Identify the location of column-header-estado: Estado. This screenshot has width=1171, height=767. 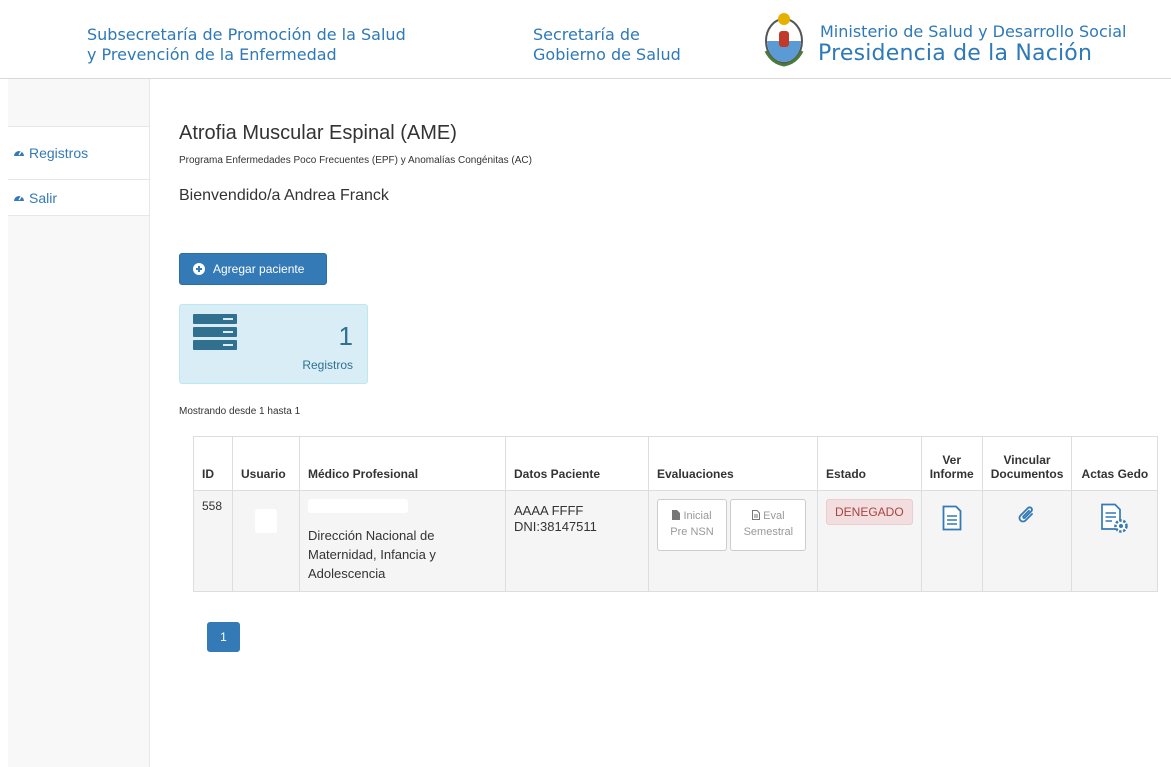
(869, 463).